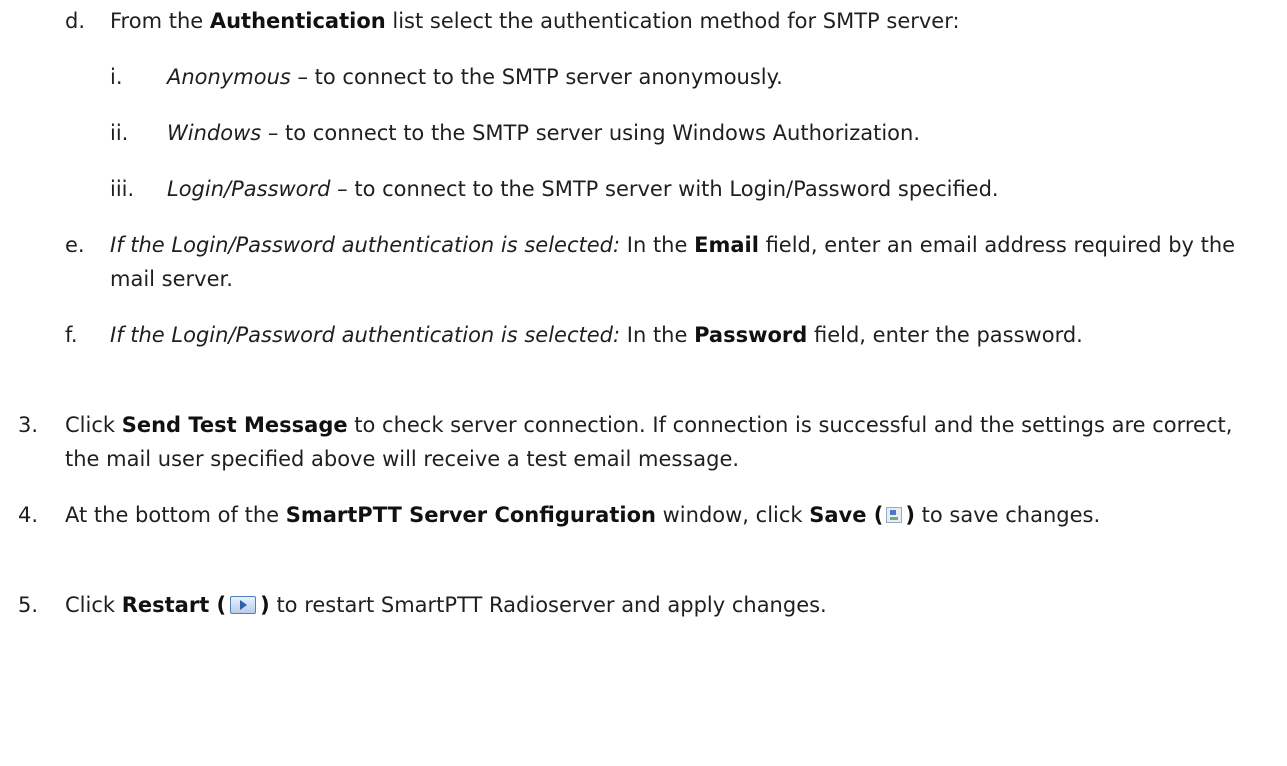  What do you see at coordinates (234, 425) in the screenshot?
I see `send-test-message-label: Send Test Message` at bounding box center [234, 425].